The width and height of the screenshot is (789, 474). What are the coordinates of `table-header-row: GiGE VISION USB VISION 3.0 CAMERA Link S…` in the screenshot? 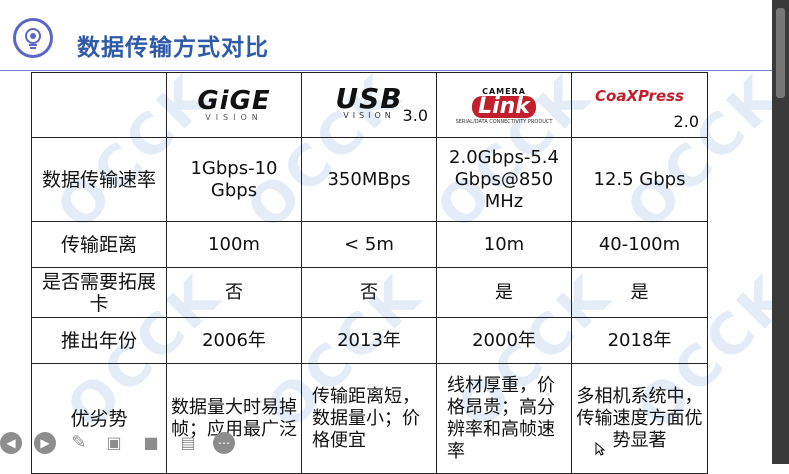 It's located at (369, 105).